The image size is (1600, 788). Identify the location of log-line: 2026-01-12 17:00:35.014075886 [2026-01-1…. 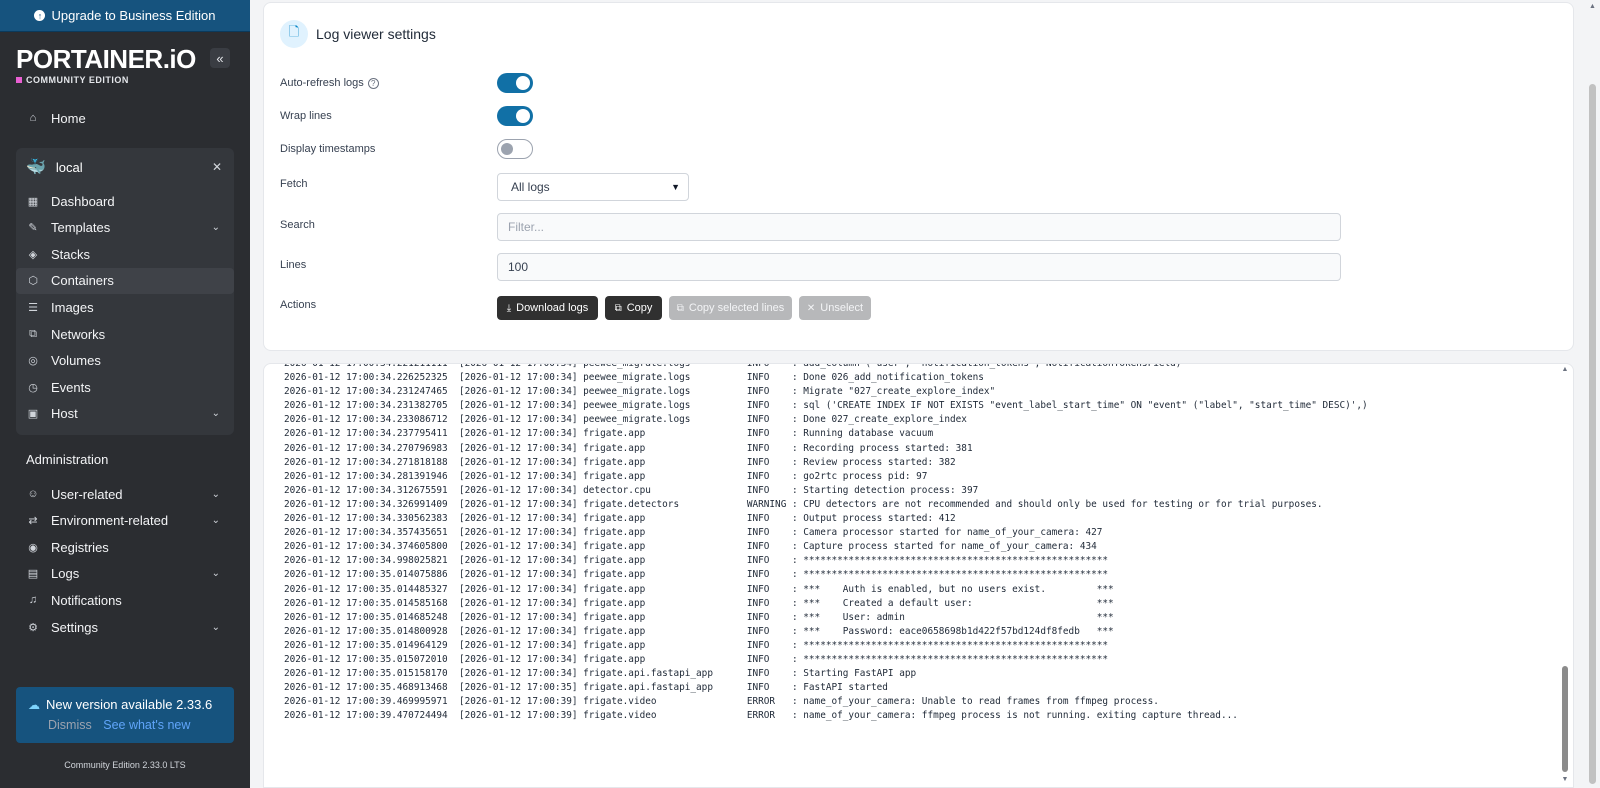
(918, 575).